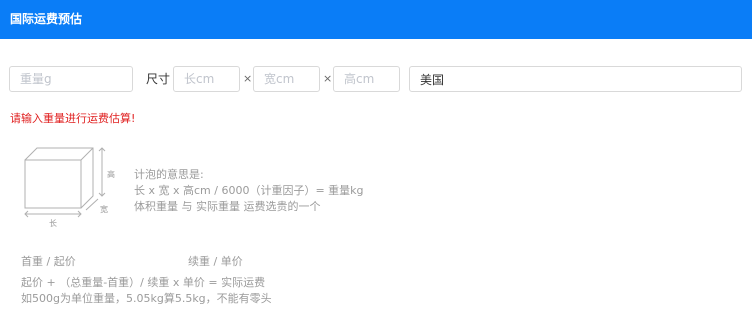  I want to click on box-height-label: 高, so click(111, 174).